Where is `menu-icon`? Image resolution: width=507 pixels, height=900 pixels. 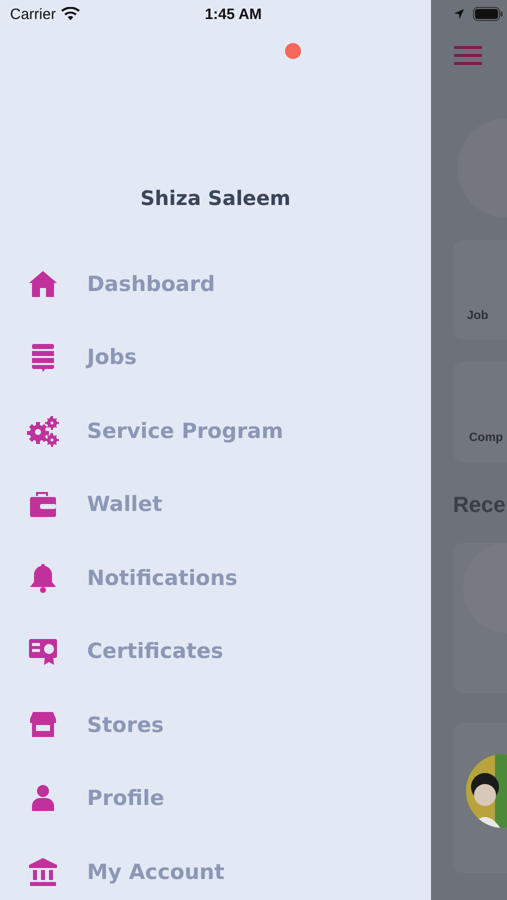 menu-icon is located at coordinates (468, 56).